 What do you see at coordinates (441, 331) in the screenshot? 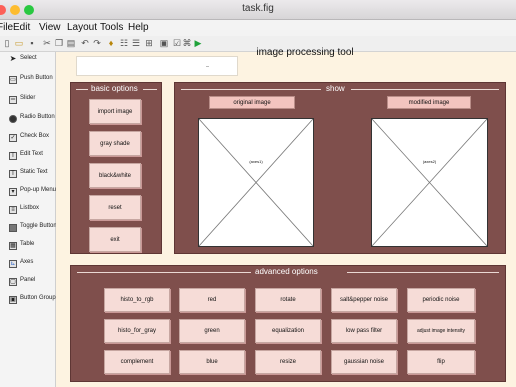
I see `adjust-image-intensity-button: adjust image intensity` at bounding box center [441, 331].